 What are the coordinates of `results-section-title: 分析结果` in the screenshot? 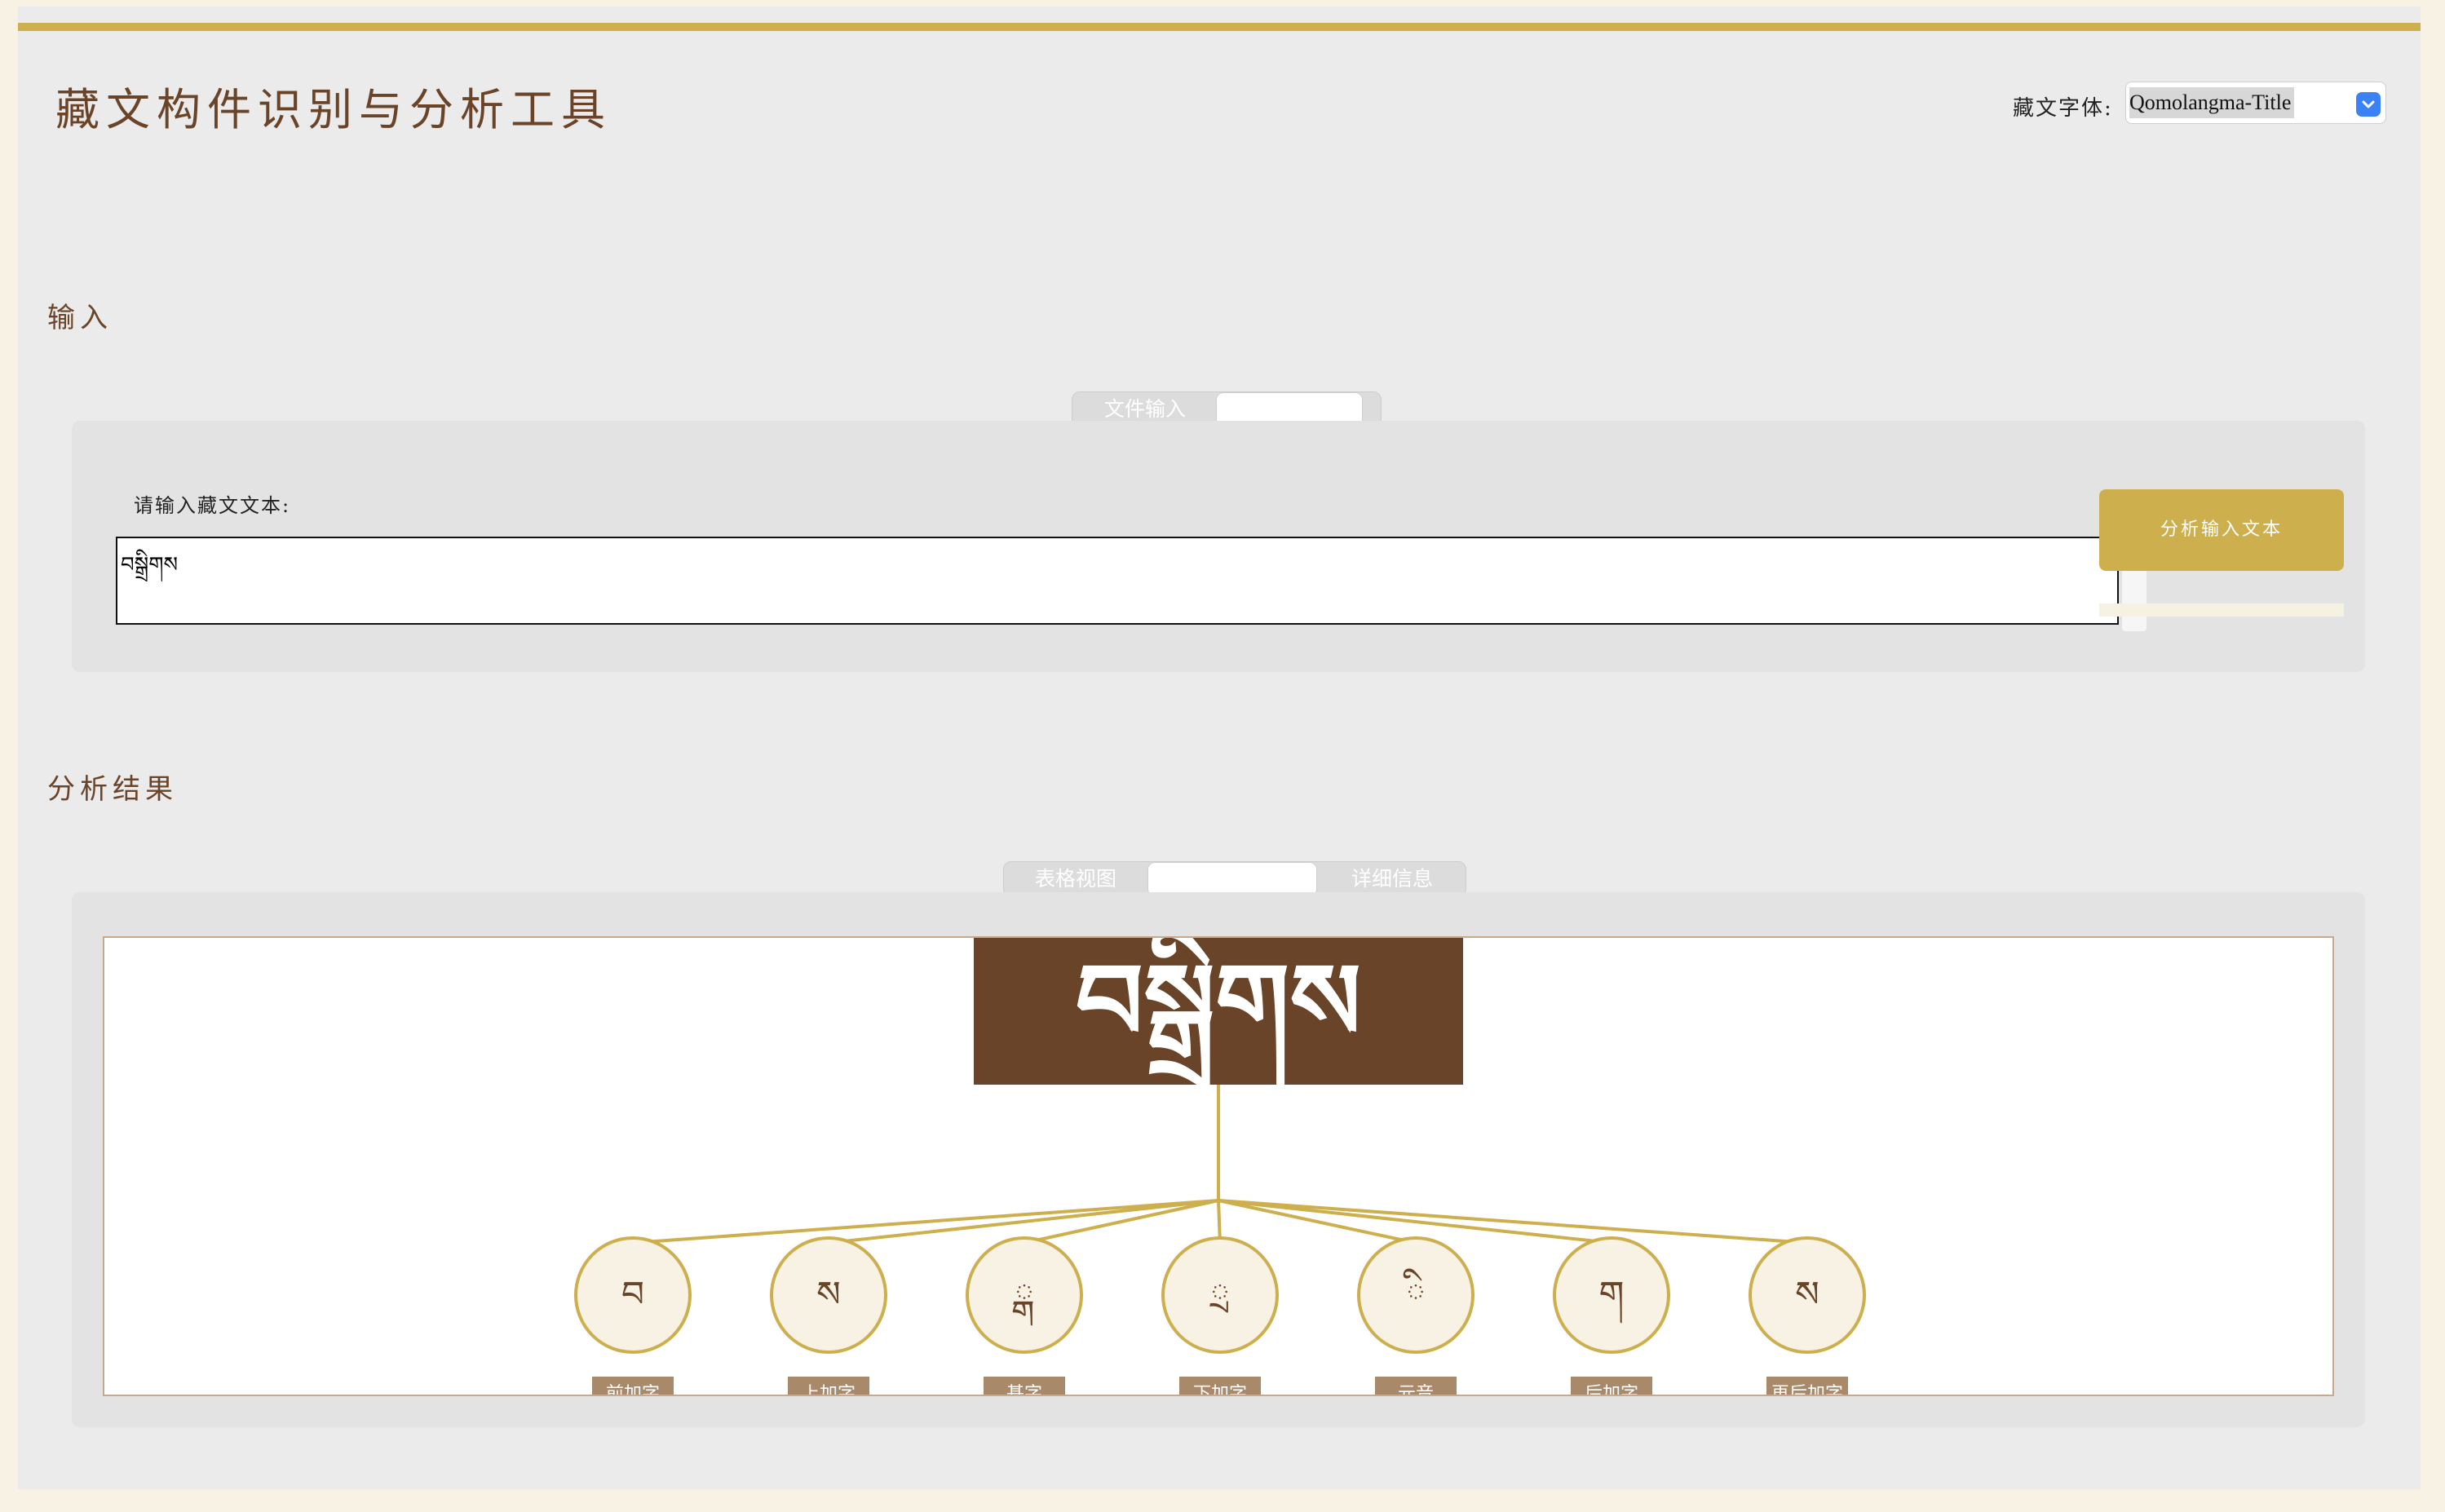 It's located at (112, 789).